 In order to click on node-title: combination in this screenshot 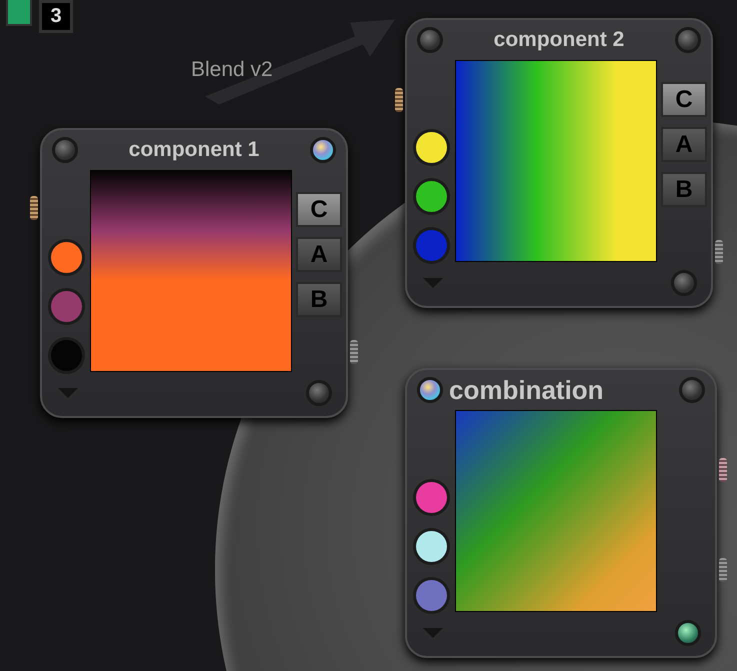, I will do `click(526, 390)`.